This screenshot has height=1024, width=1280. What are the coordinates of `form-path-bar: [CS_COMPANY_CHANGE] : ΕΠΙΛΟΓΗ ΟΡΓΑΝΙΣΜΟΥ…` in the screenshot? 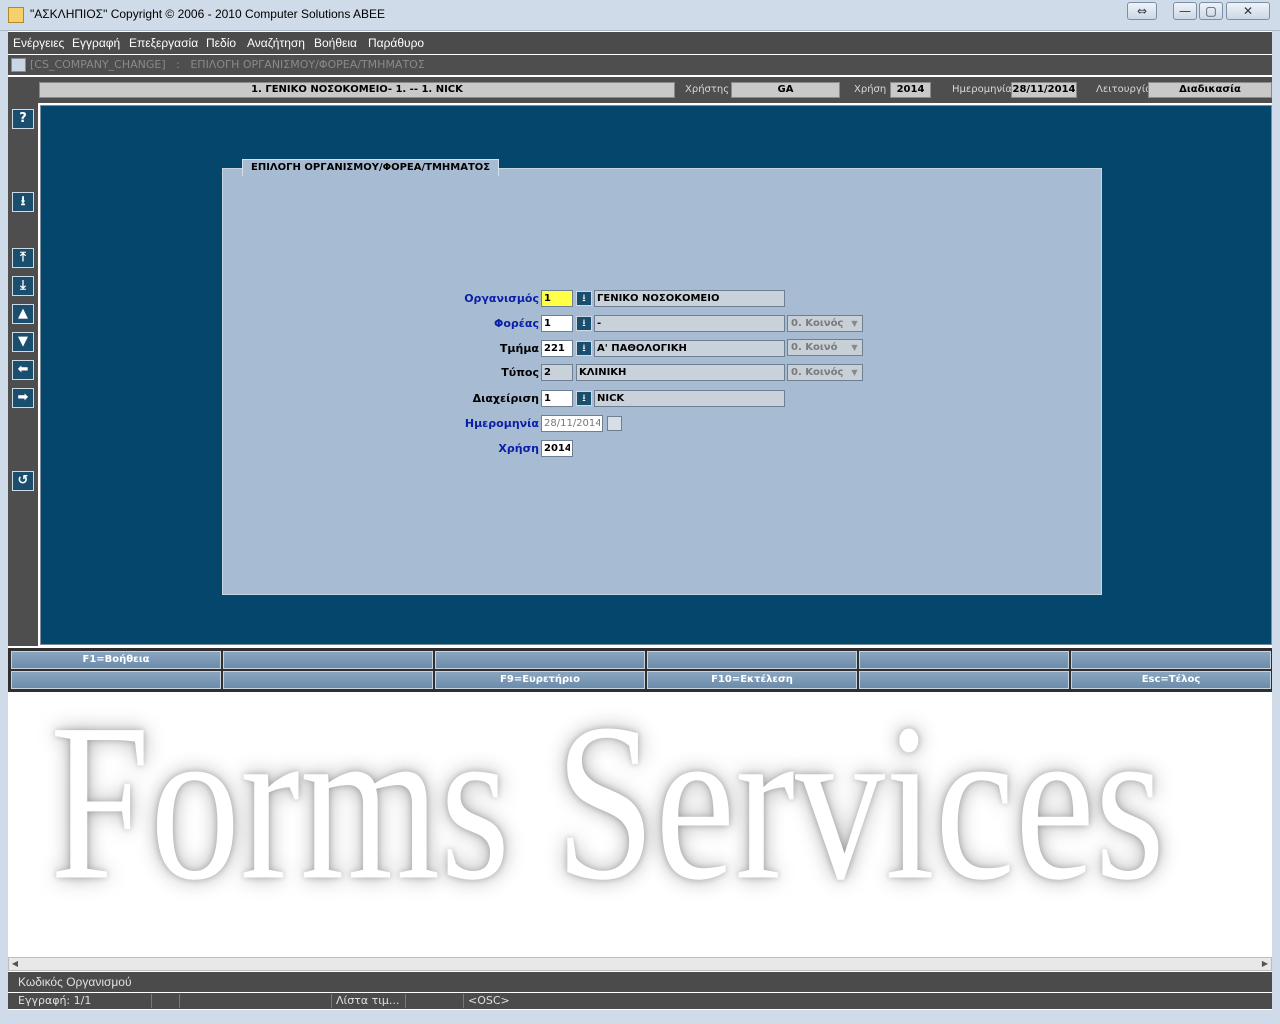 It's located at (640, 65).